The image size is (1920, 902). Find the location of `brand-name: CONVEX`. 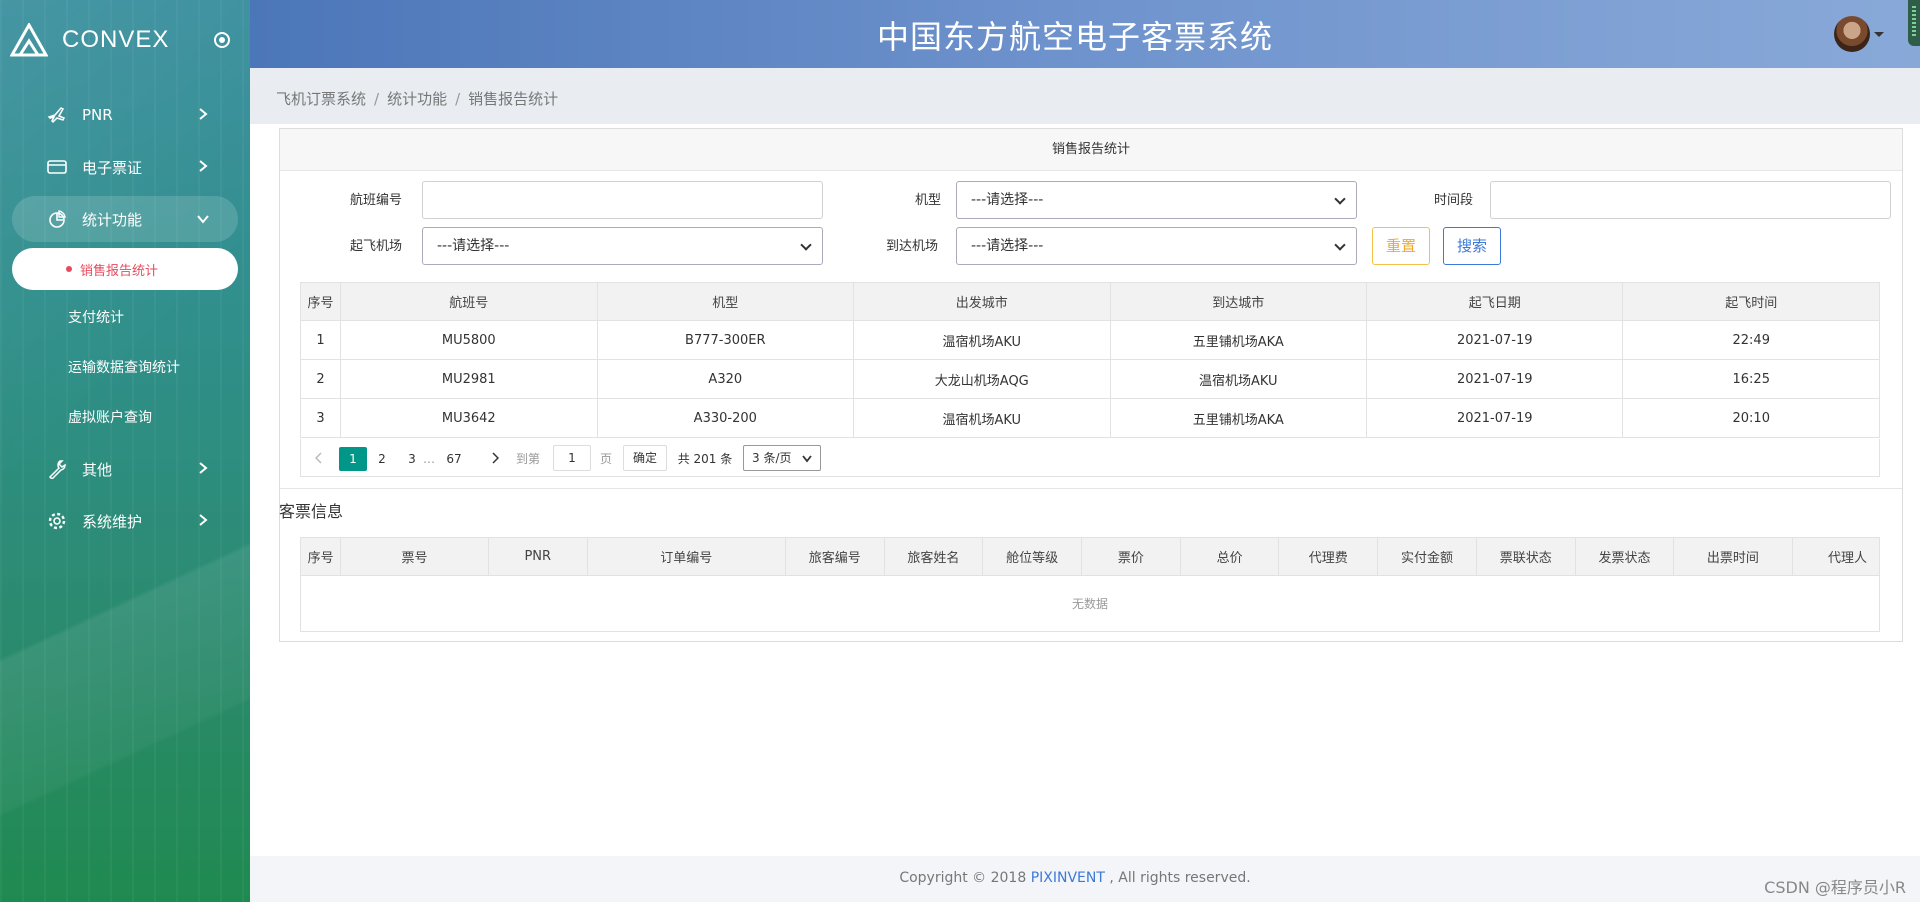

brand-name: CONVEX is located at coordinates (116, 39).